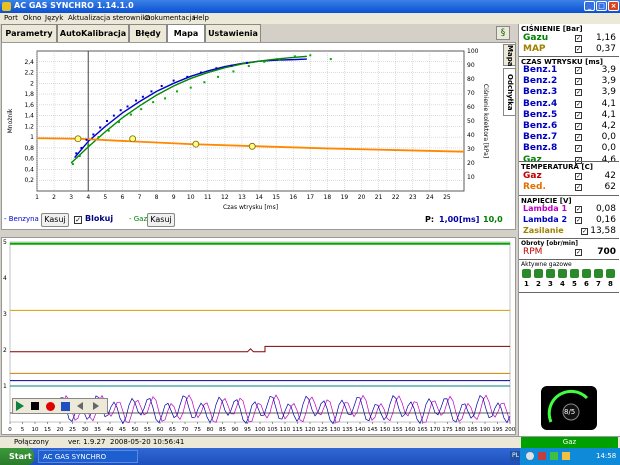 The image size is (620, 465). I want to click on scroll-left-icon, so click(80, 406).